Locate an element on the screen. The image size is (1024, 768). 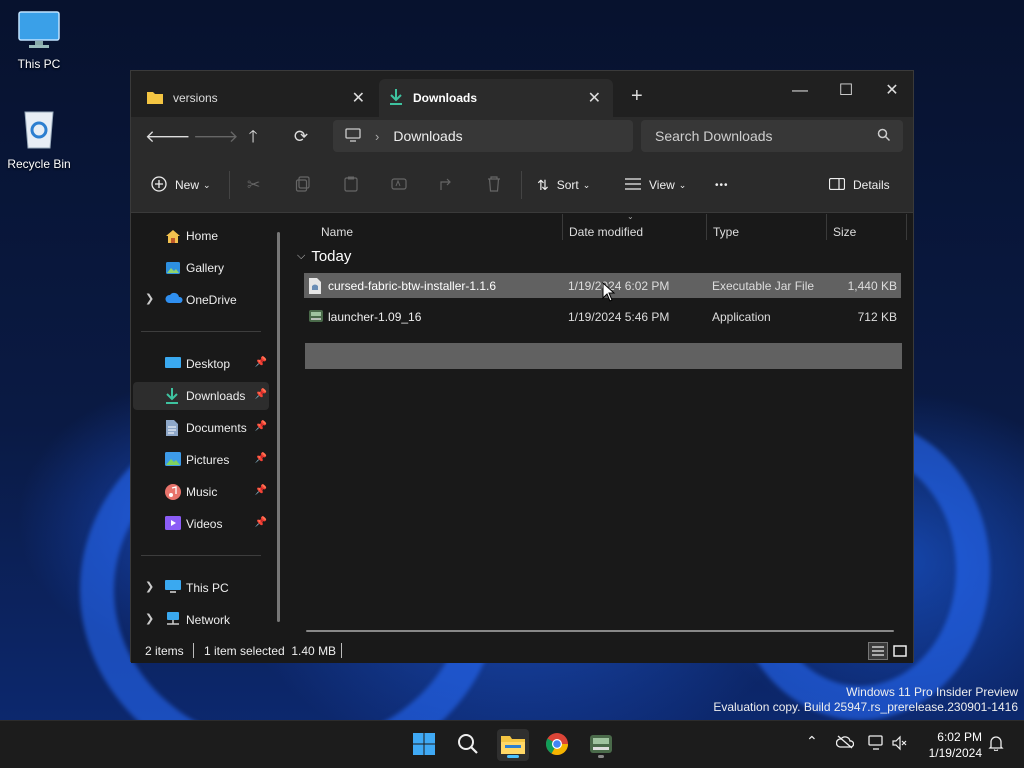
address-bar: › Downloads is located at coordinates (483, 136).